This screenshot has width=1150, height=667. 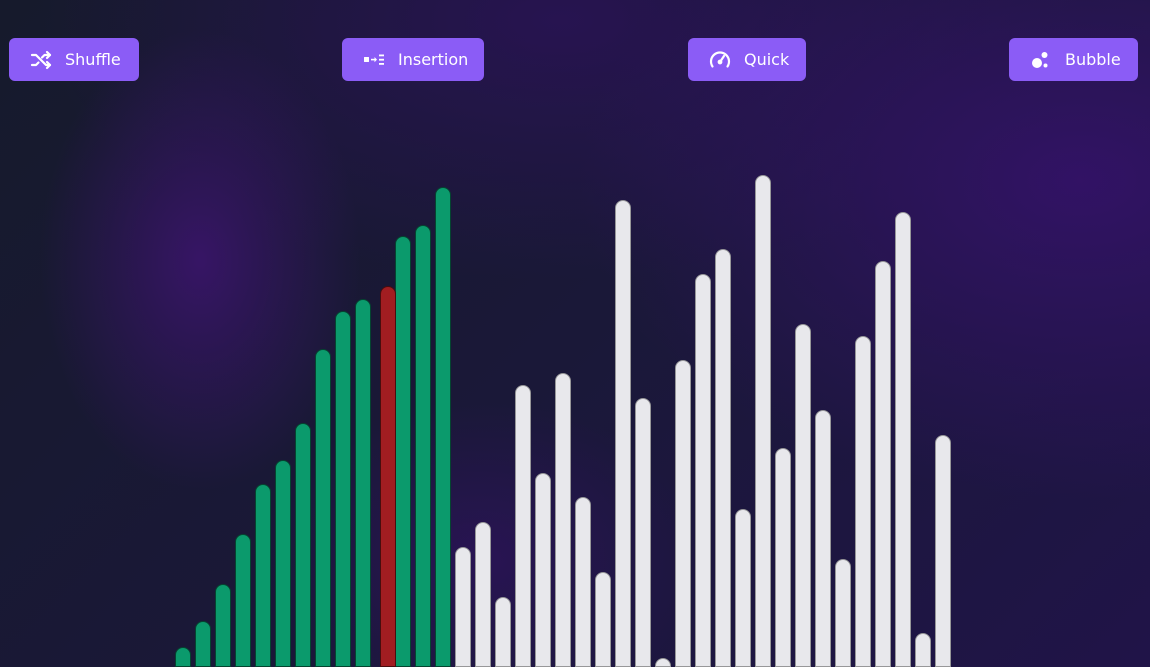 I want to click on bubble-button-label: Bubble, so click(x=1093, y=59).